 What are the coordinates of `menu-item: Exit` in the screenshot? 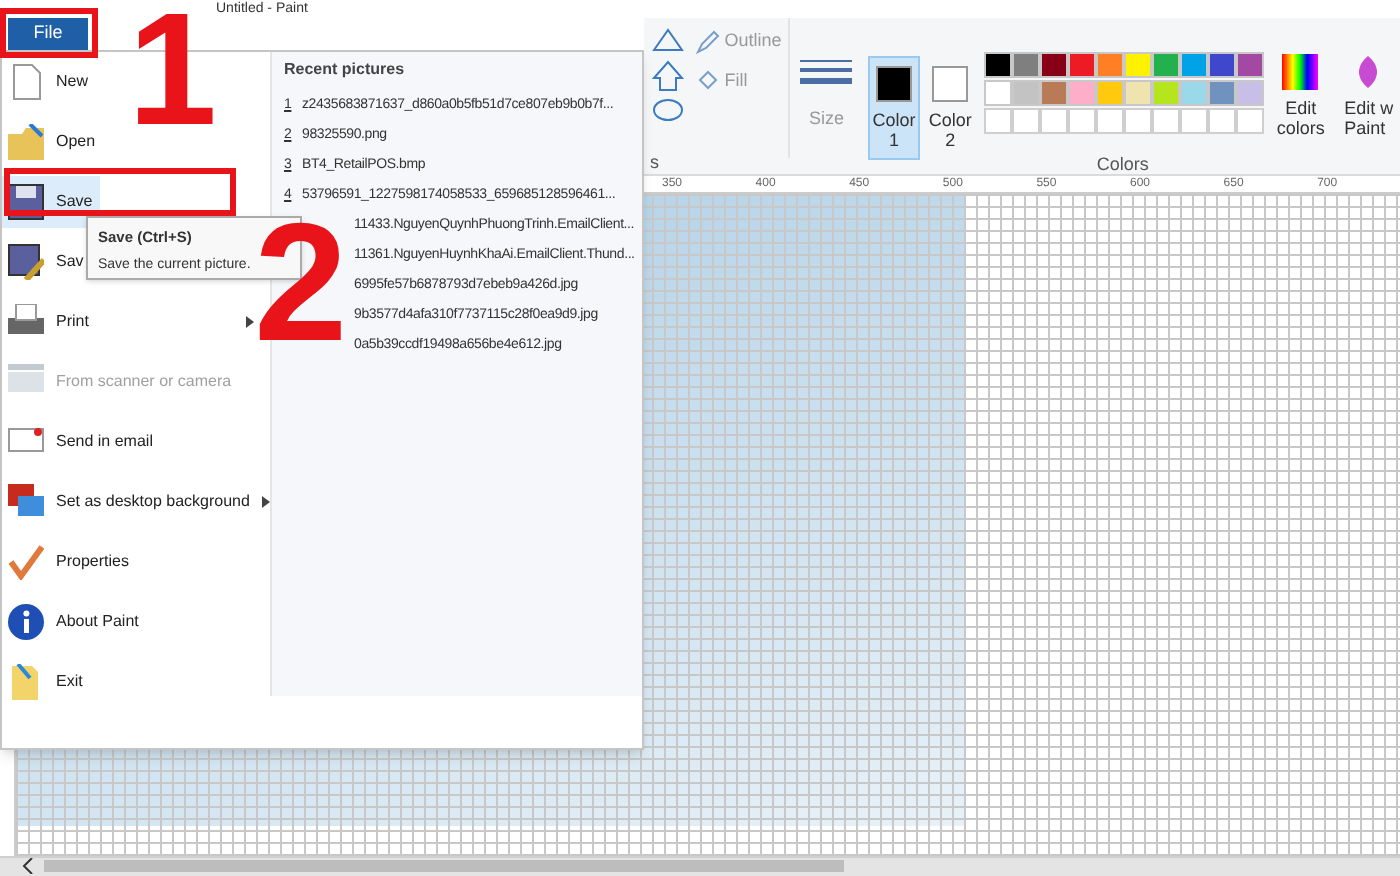 It's located at (46, 682).